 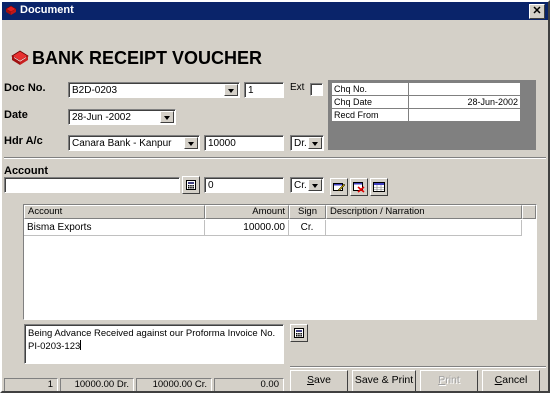 What do you see at coordinates (529, 212) in the screenshot?
I see `col-header-spacer` at bounding box center [529, 212].